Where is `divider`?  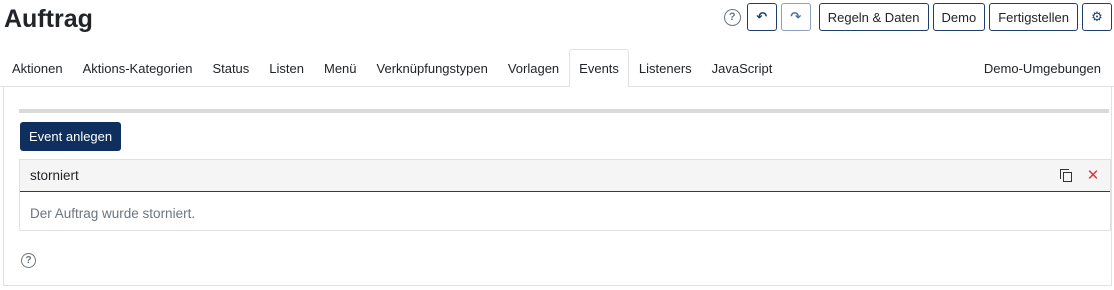 divider is located at coordinates (564, 111).